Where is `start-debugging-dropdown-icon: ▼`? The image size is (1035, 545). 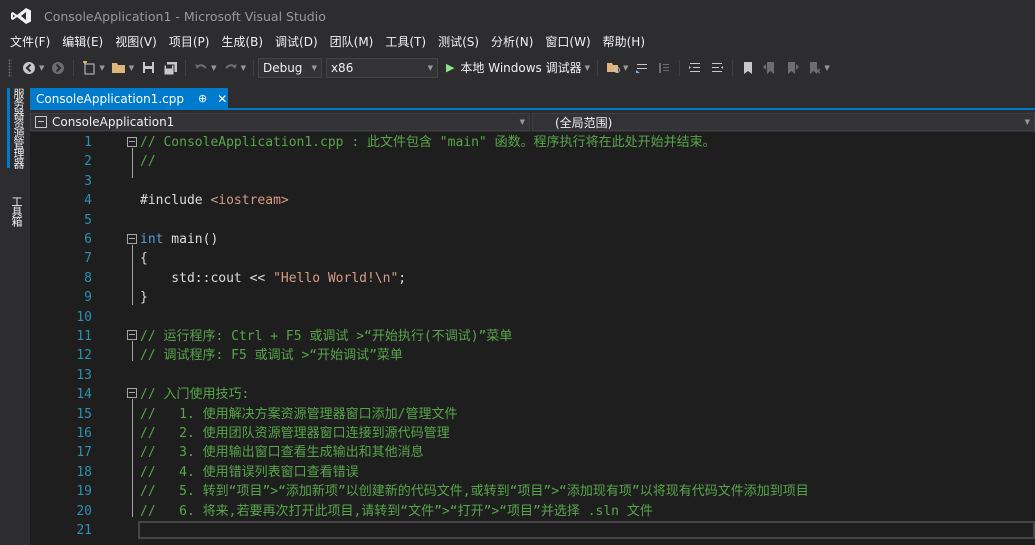 start-debugging-dropdown-icon: ▼ is located at coordinates (587, 68).